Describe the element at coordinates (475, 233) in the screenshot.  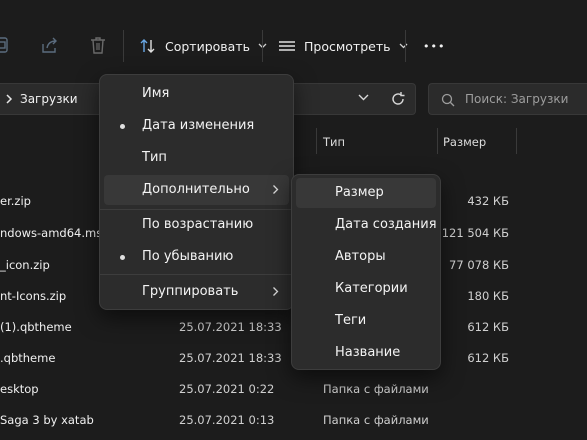
I see `file-size: 121 504 КБ` at that location.